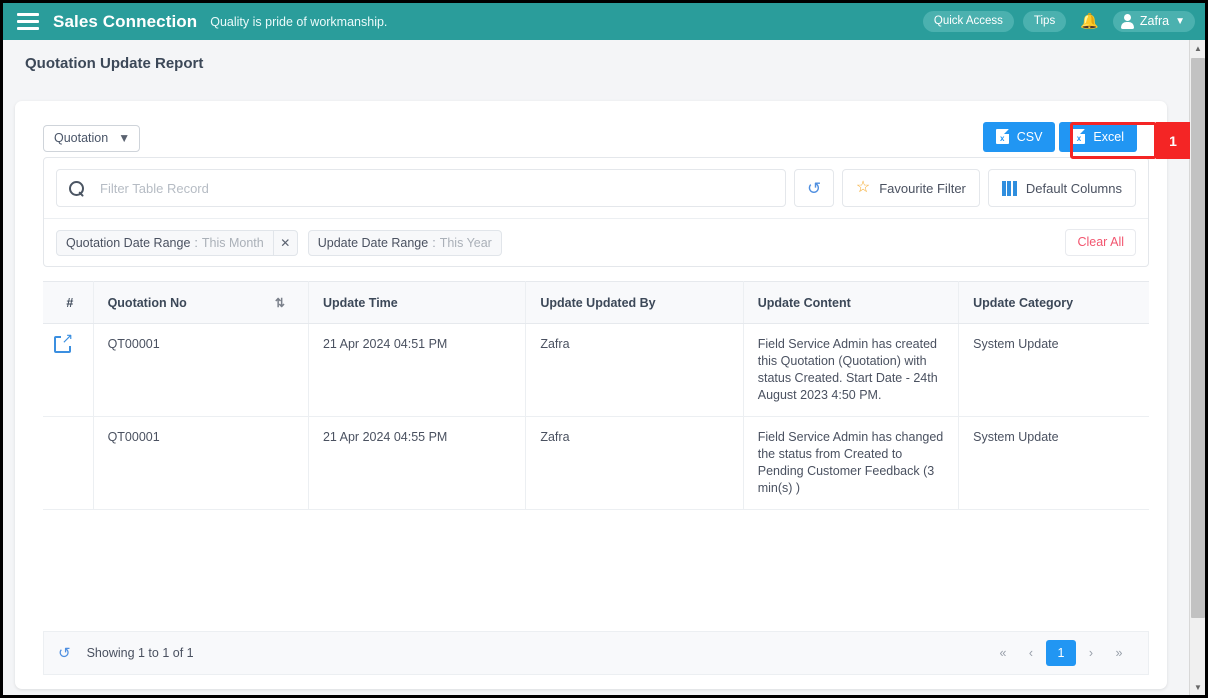 This screenshot has width=1208, height=698. What do you see at coordinates (1100, 242) in the screenshot?
I see `clear-all-filters-button: Clear All` at bounding box center [1100, 242].